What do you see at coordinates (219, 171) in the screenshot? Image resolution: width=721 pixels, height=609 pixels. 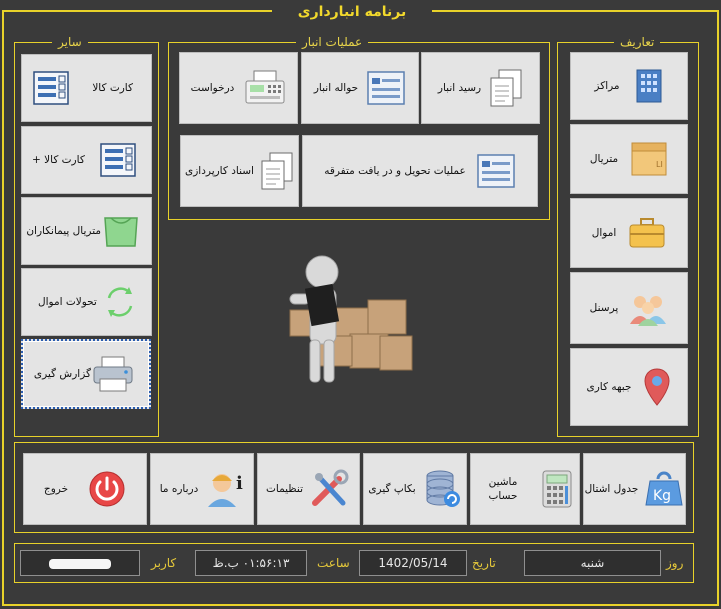 I see `procurement-docs-label: اسناد کارپردازی` at bounding box center [219, 171].